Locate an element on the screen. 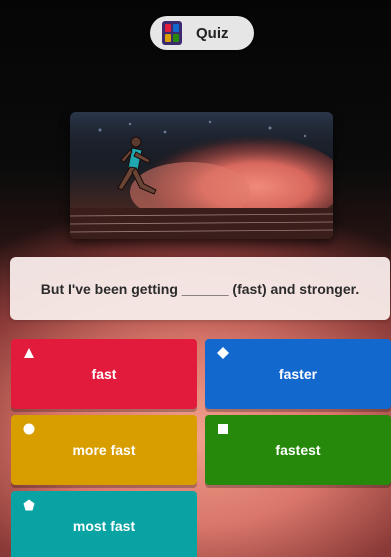 Image resolution: width=391 pixels, height=557 pixels. answer-label: fastest is located at coordinates (298, 450).